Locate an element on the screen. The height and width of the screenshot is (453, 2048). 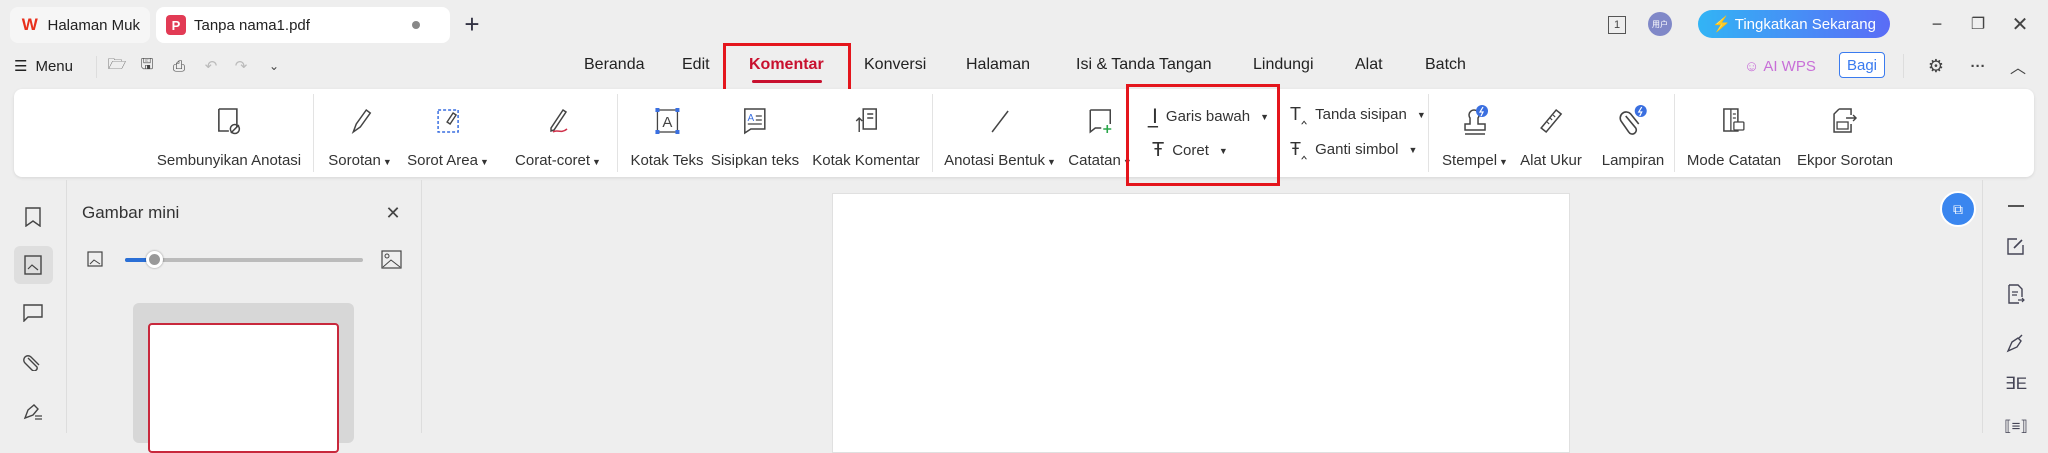
shape-annotation-button: Anotasi Bentuk ▼ is located at coordinates (1000, 136).